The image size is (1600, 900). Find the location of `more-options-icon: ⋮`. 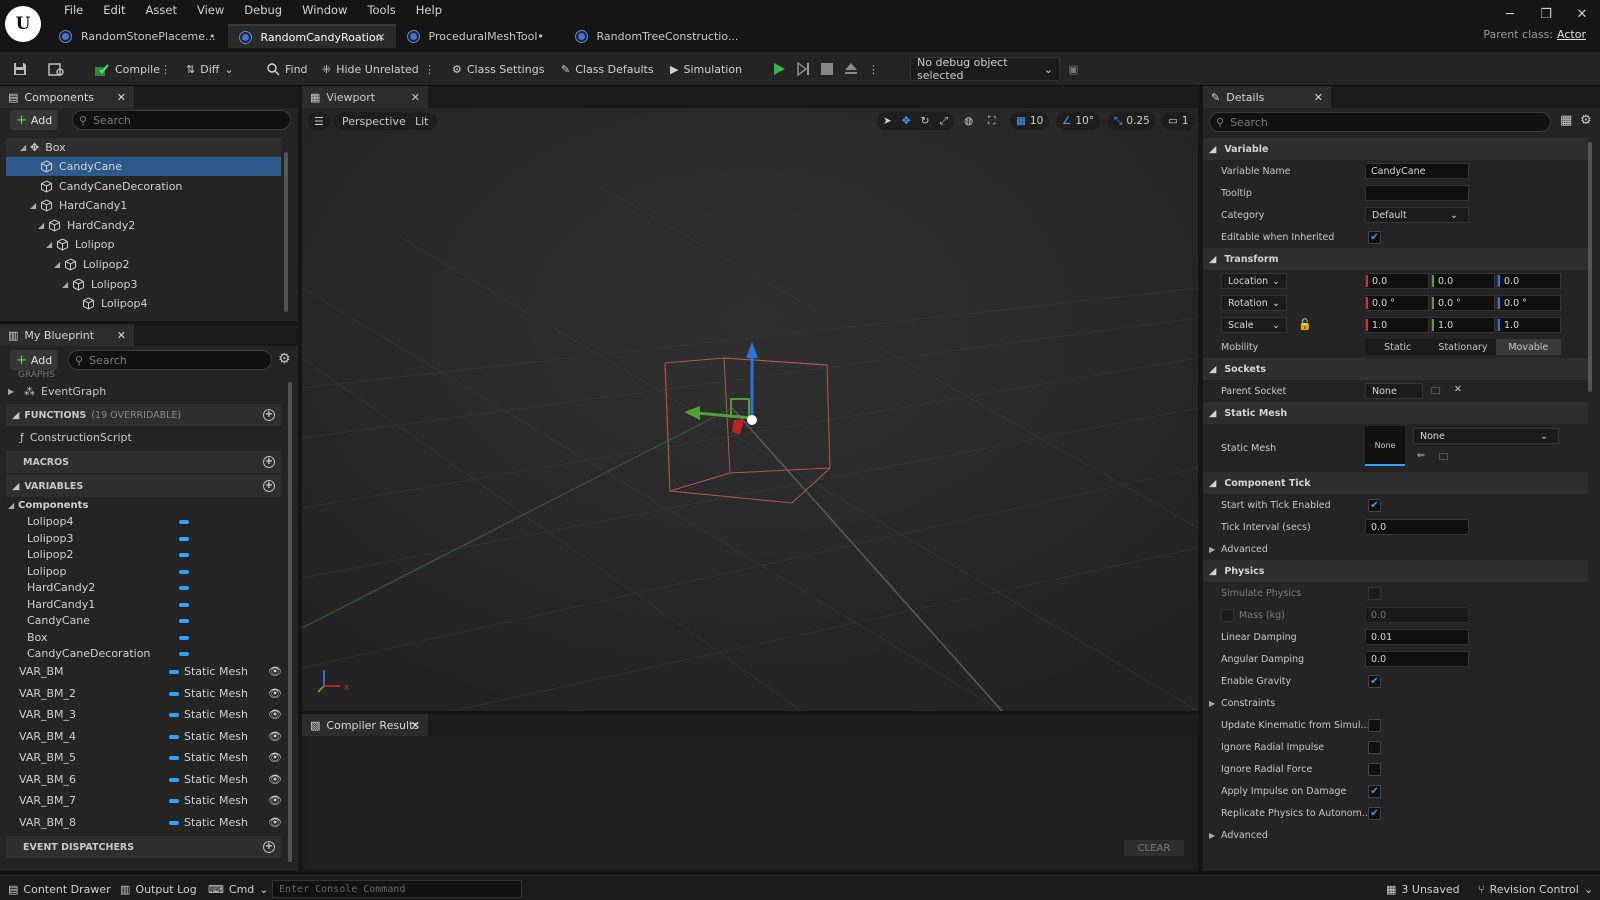

more-options-icon: ⋮ is located at coordinates (429, 69).